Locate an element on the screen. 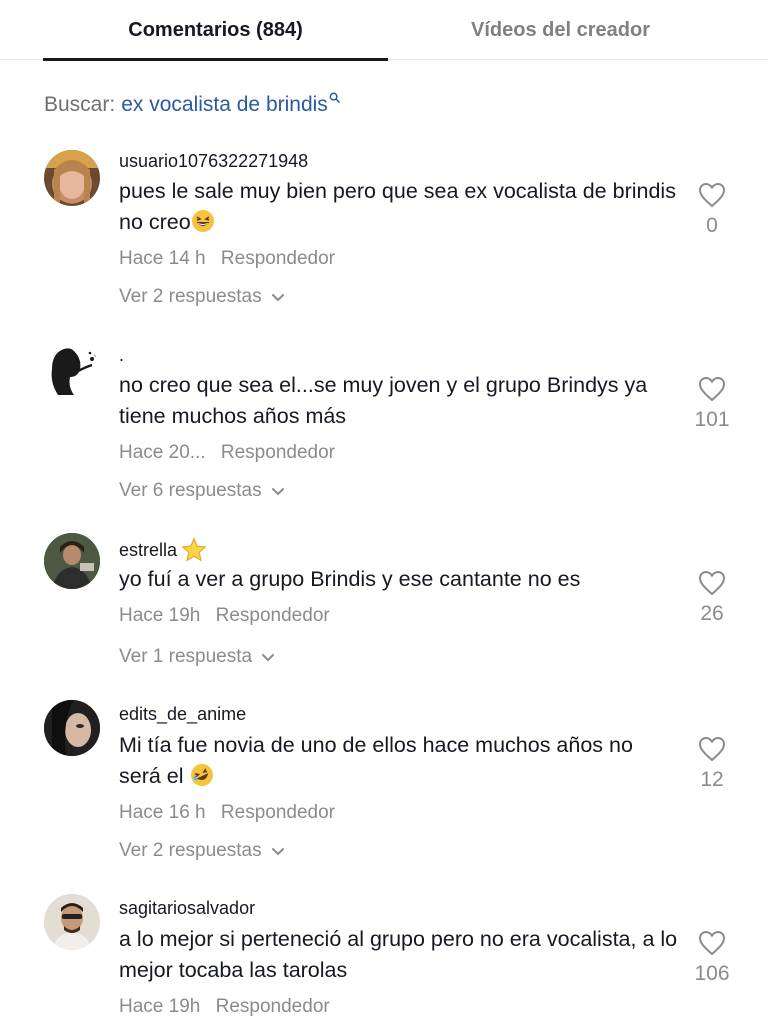  like-control: 106 is located at coordinates (712, 958).